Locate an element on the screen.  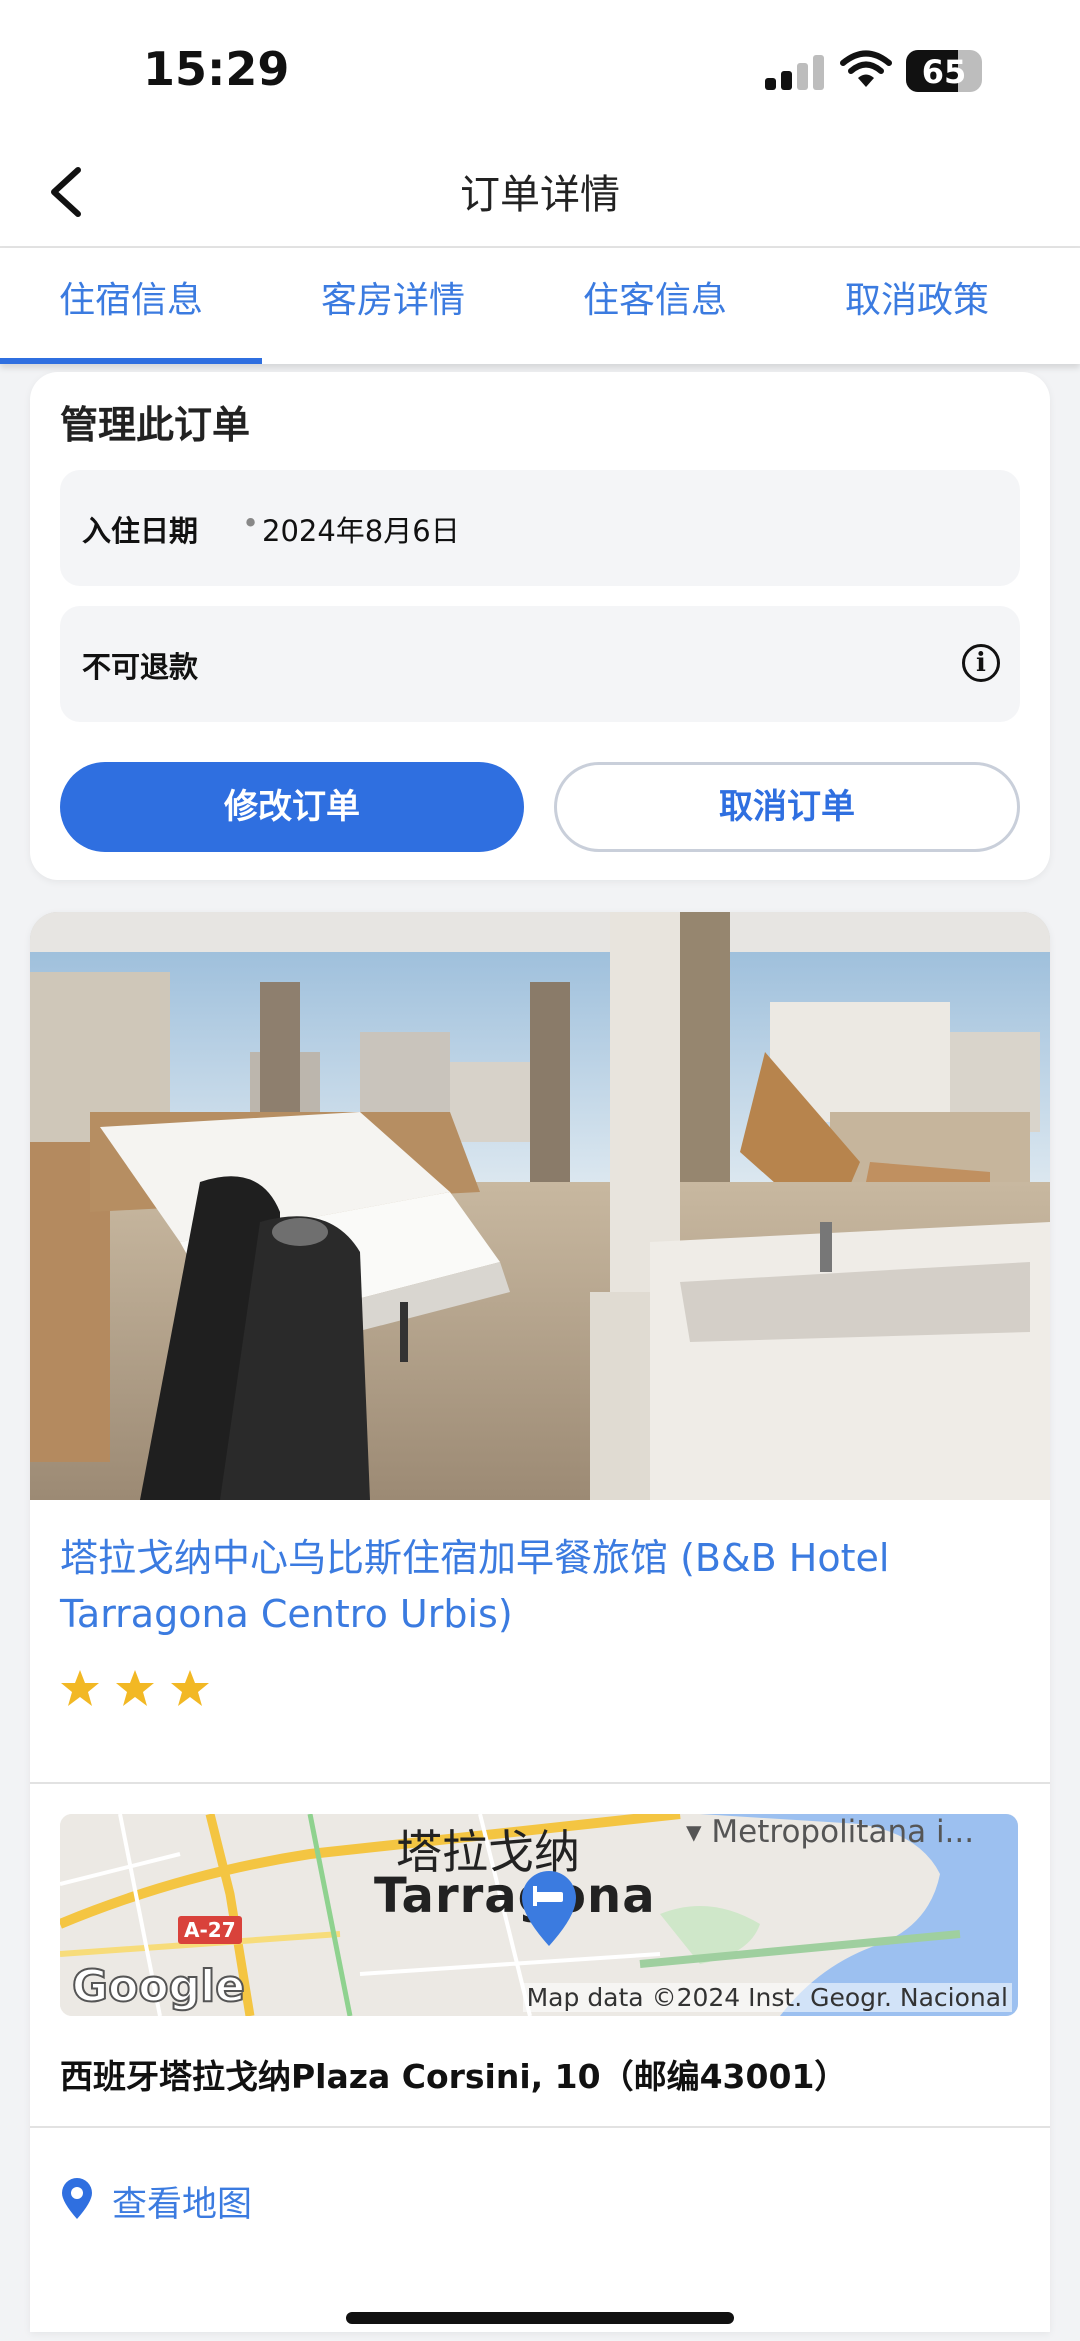
wifi-icon is located at coordinates (866, 68).